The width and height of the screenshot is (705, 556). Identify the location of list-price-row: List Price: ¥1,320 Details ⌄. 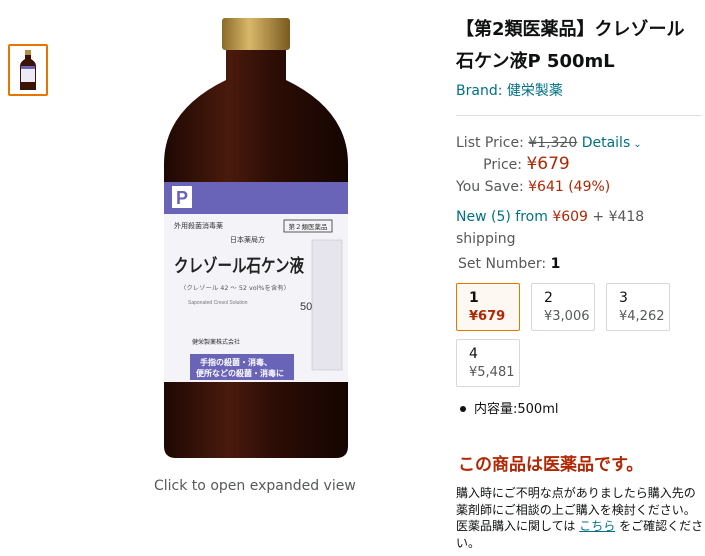
(549, 143).